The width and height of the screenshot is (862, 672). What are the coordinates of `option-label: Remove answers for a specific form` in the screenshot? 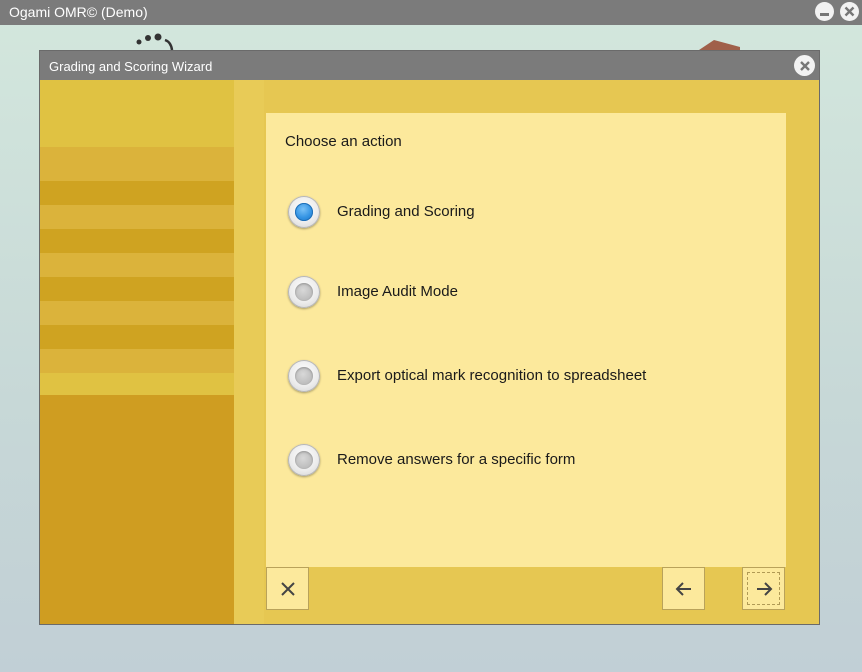 It's located at (456, 459).